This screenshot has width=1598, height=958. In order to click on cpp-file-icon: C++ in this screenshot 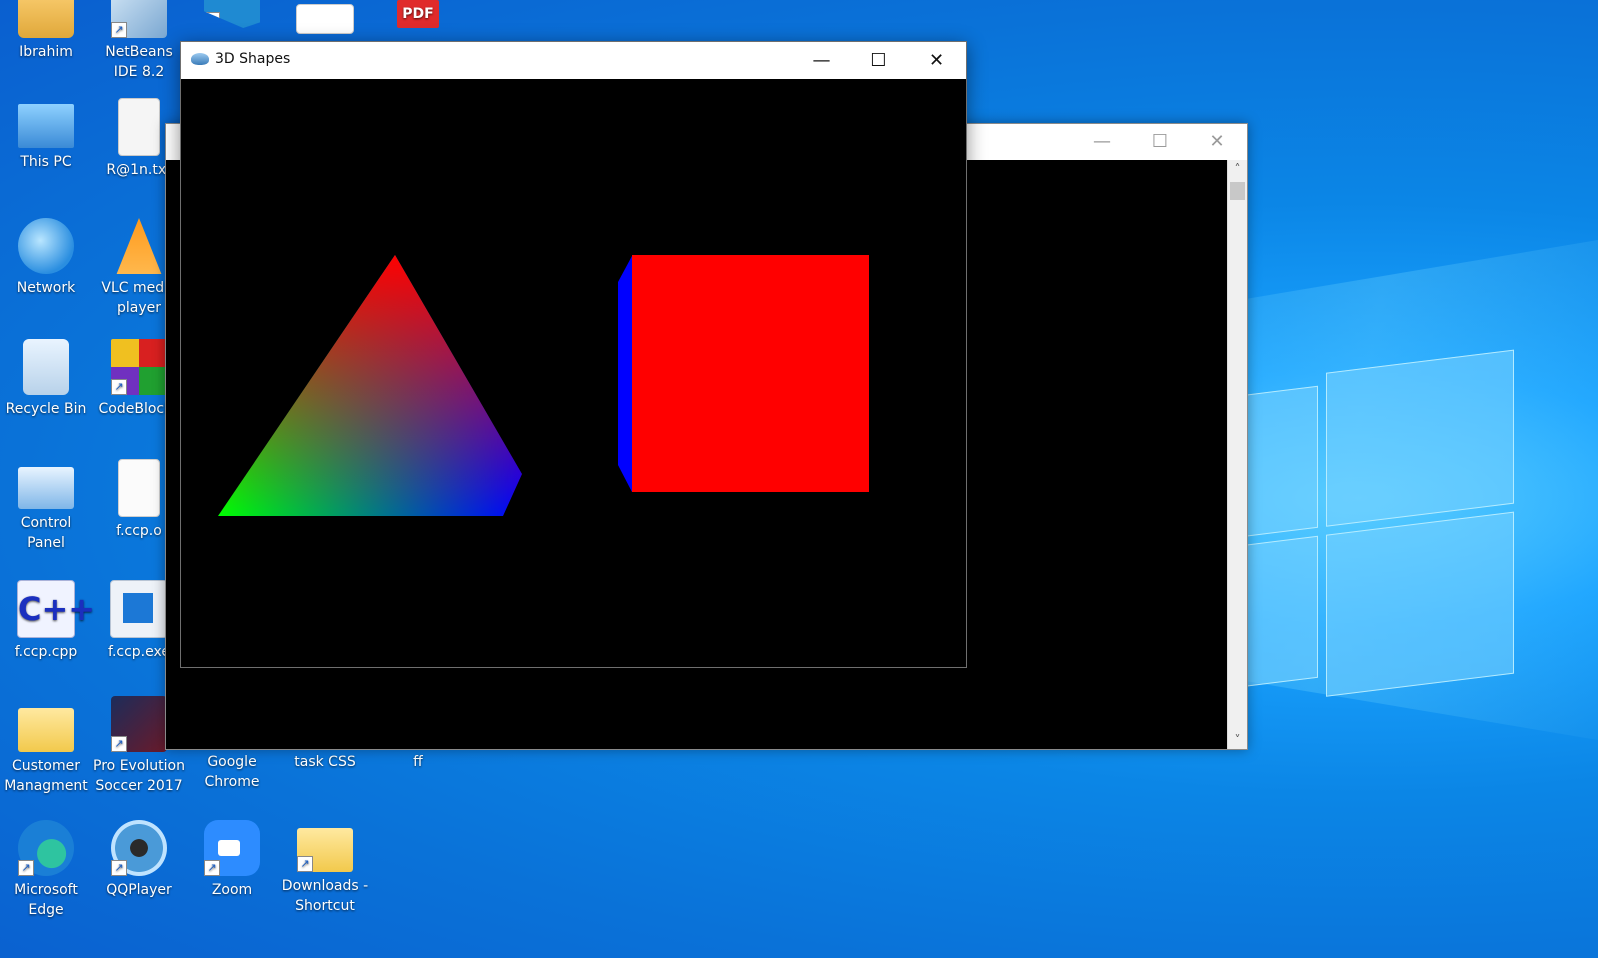, I will do `click(56, 609)`.